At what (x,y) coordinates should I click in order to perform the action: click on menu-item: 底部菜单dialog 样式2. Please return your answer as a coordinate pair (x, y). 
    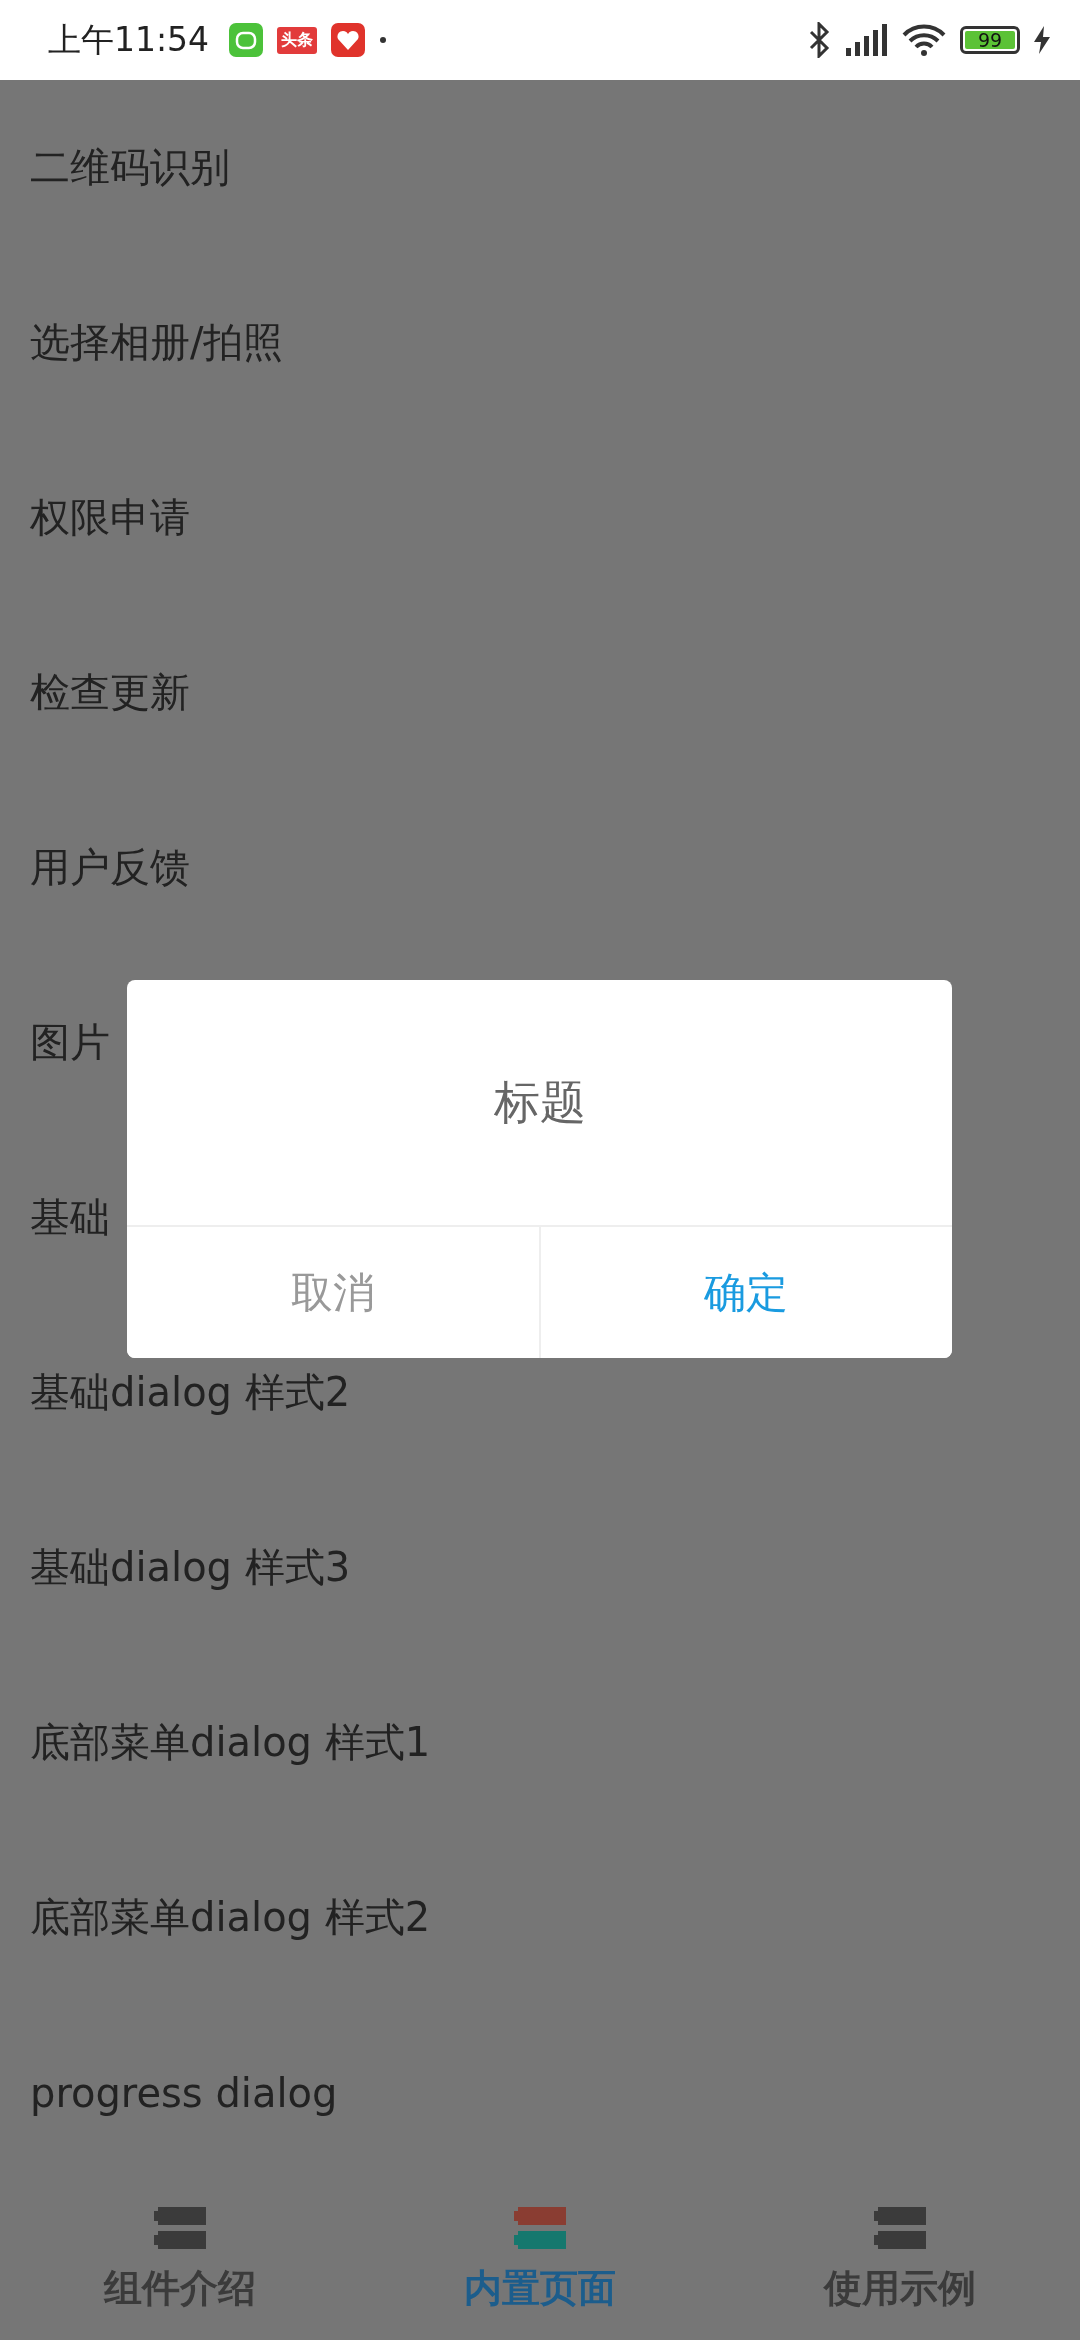
    Looking at the image, I should click on (540, 1917).